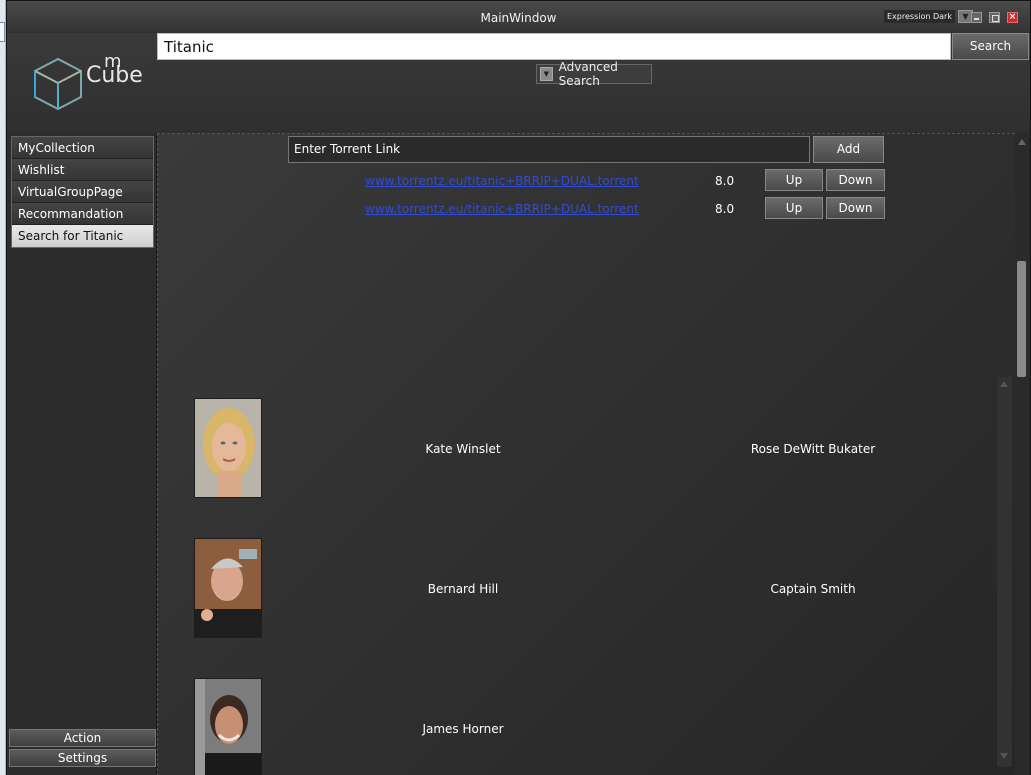  What do you see at coordinates (463, 449) in the screenshot?
I see `actor-name: Kate Winslet` at bounding box center [463, 449].